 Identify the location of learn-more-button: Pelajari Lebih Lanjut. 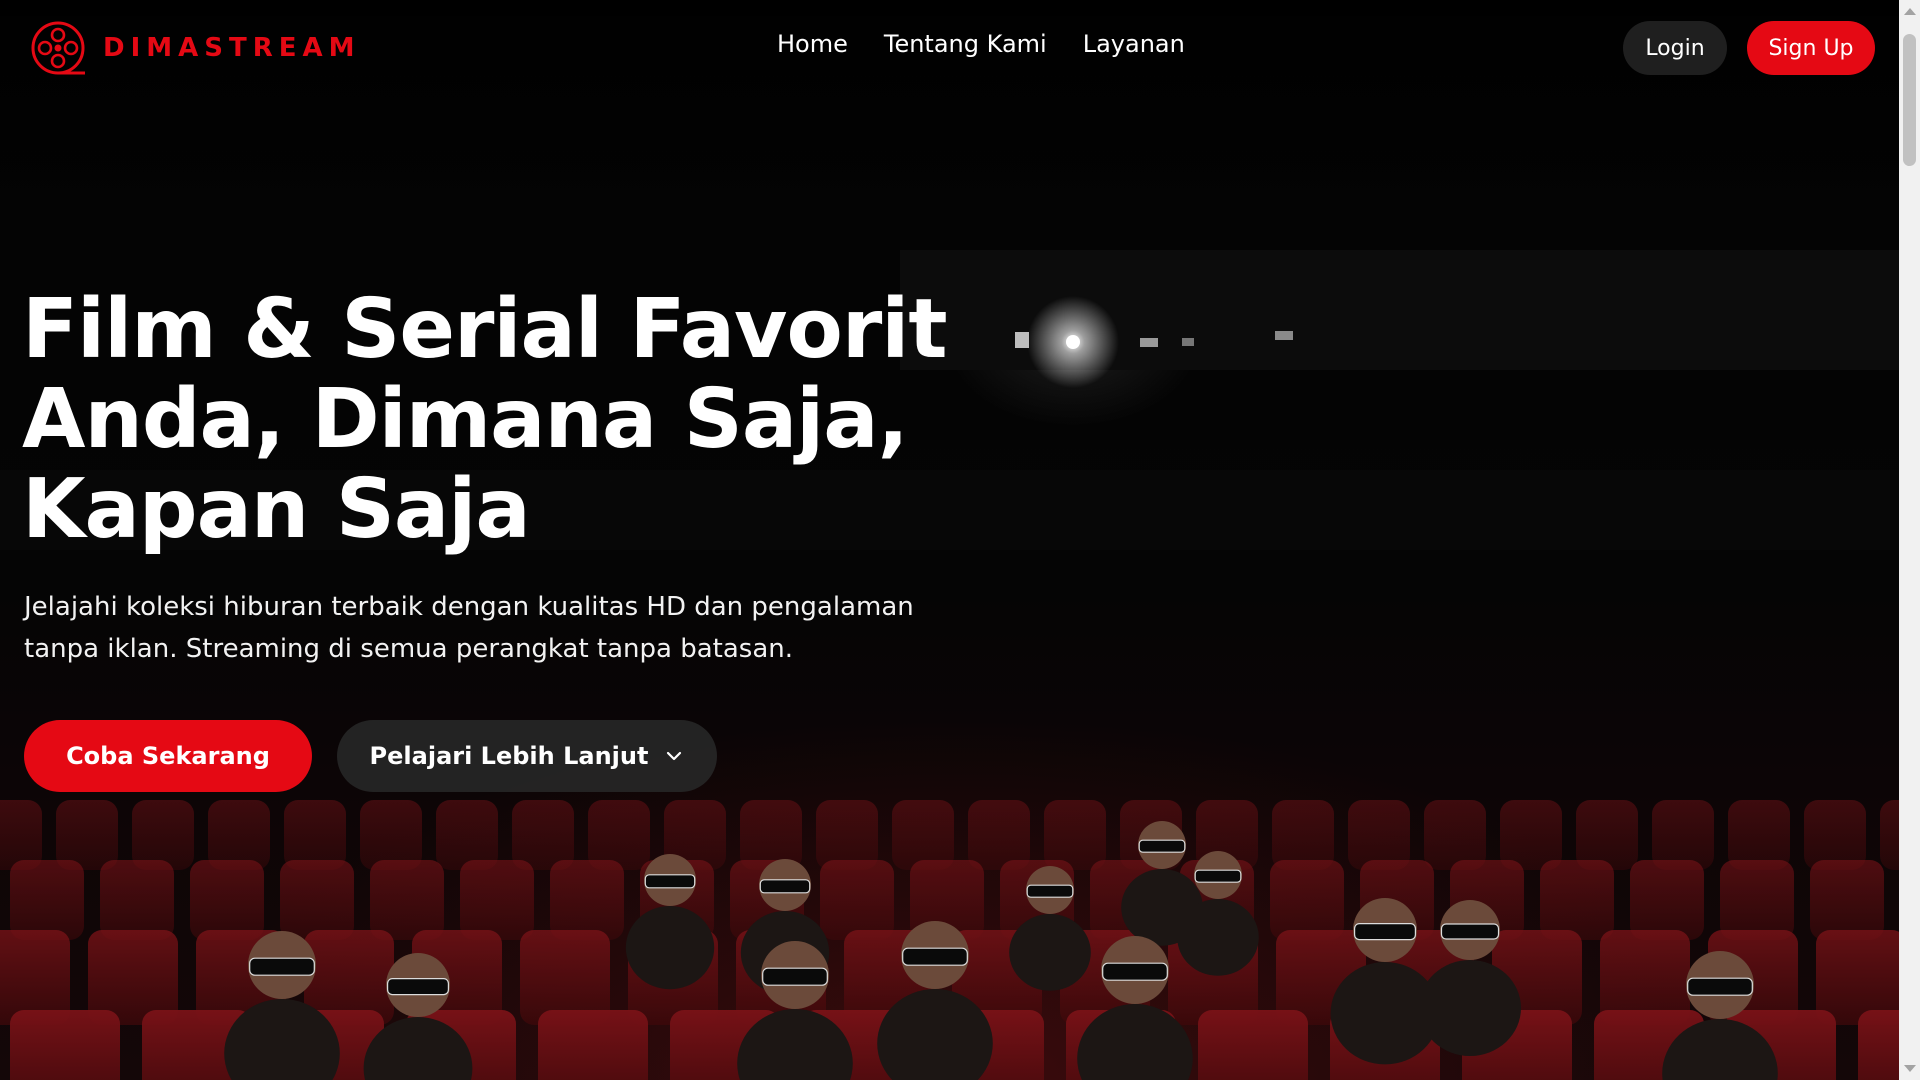
(527, 756).